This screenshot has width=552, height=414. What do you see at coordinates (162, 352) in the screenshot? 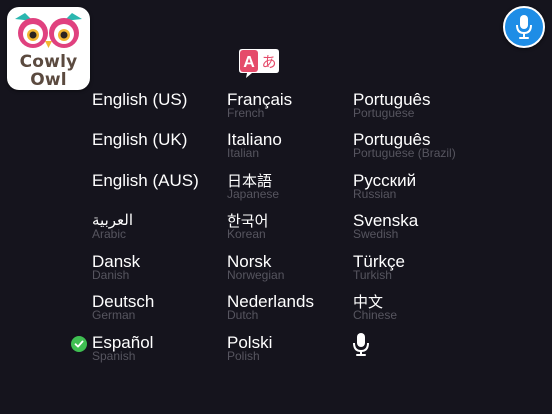
I see `language-option-spanish: Español Spanish` at bounding box center [162, 352].